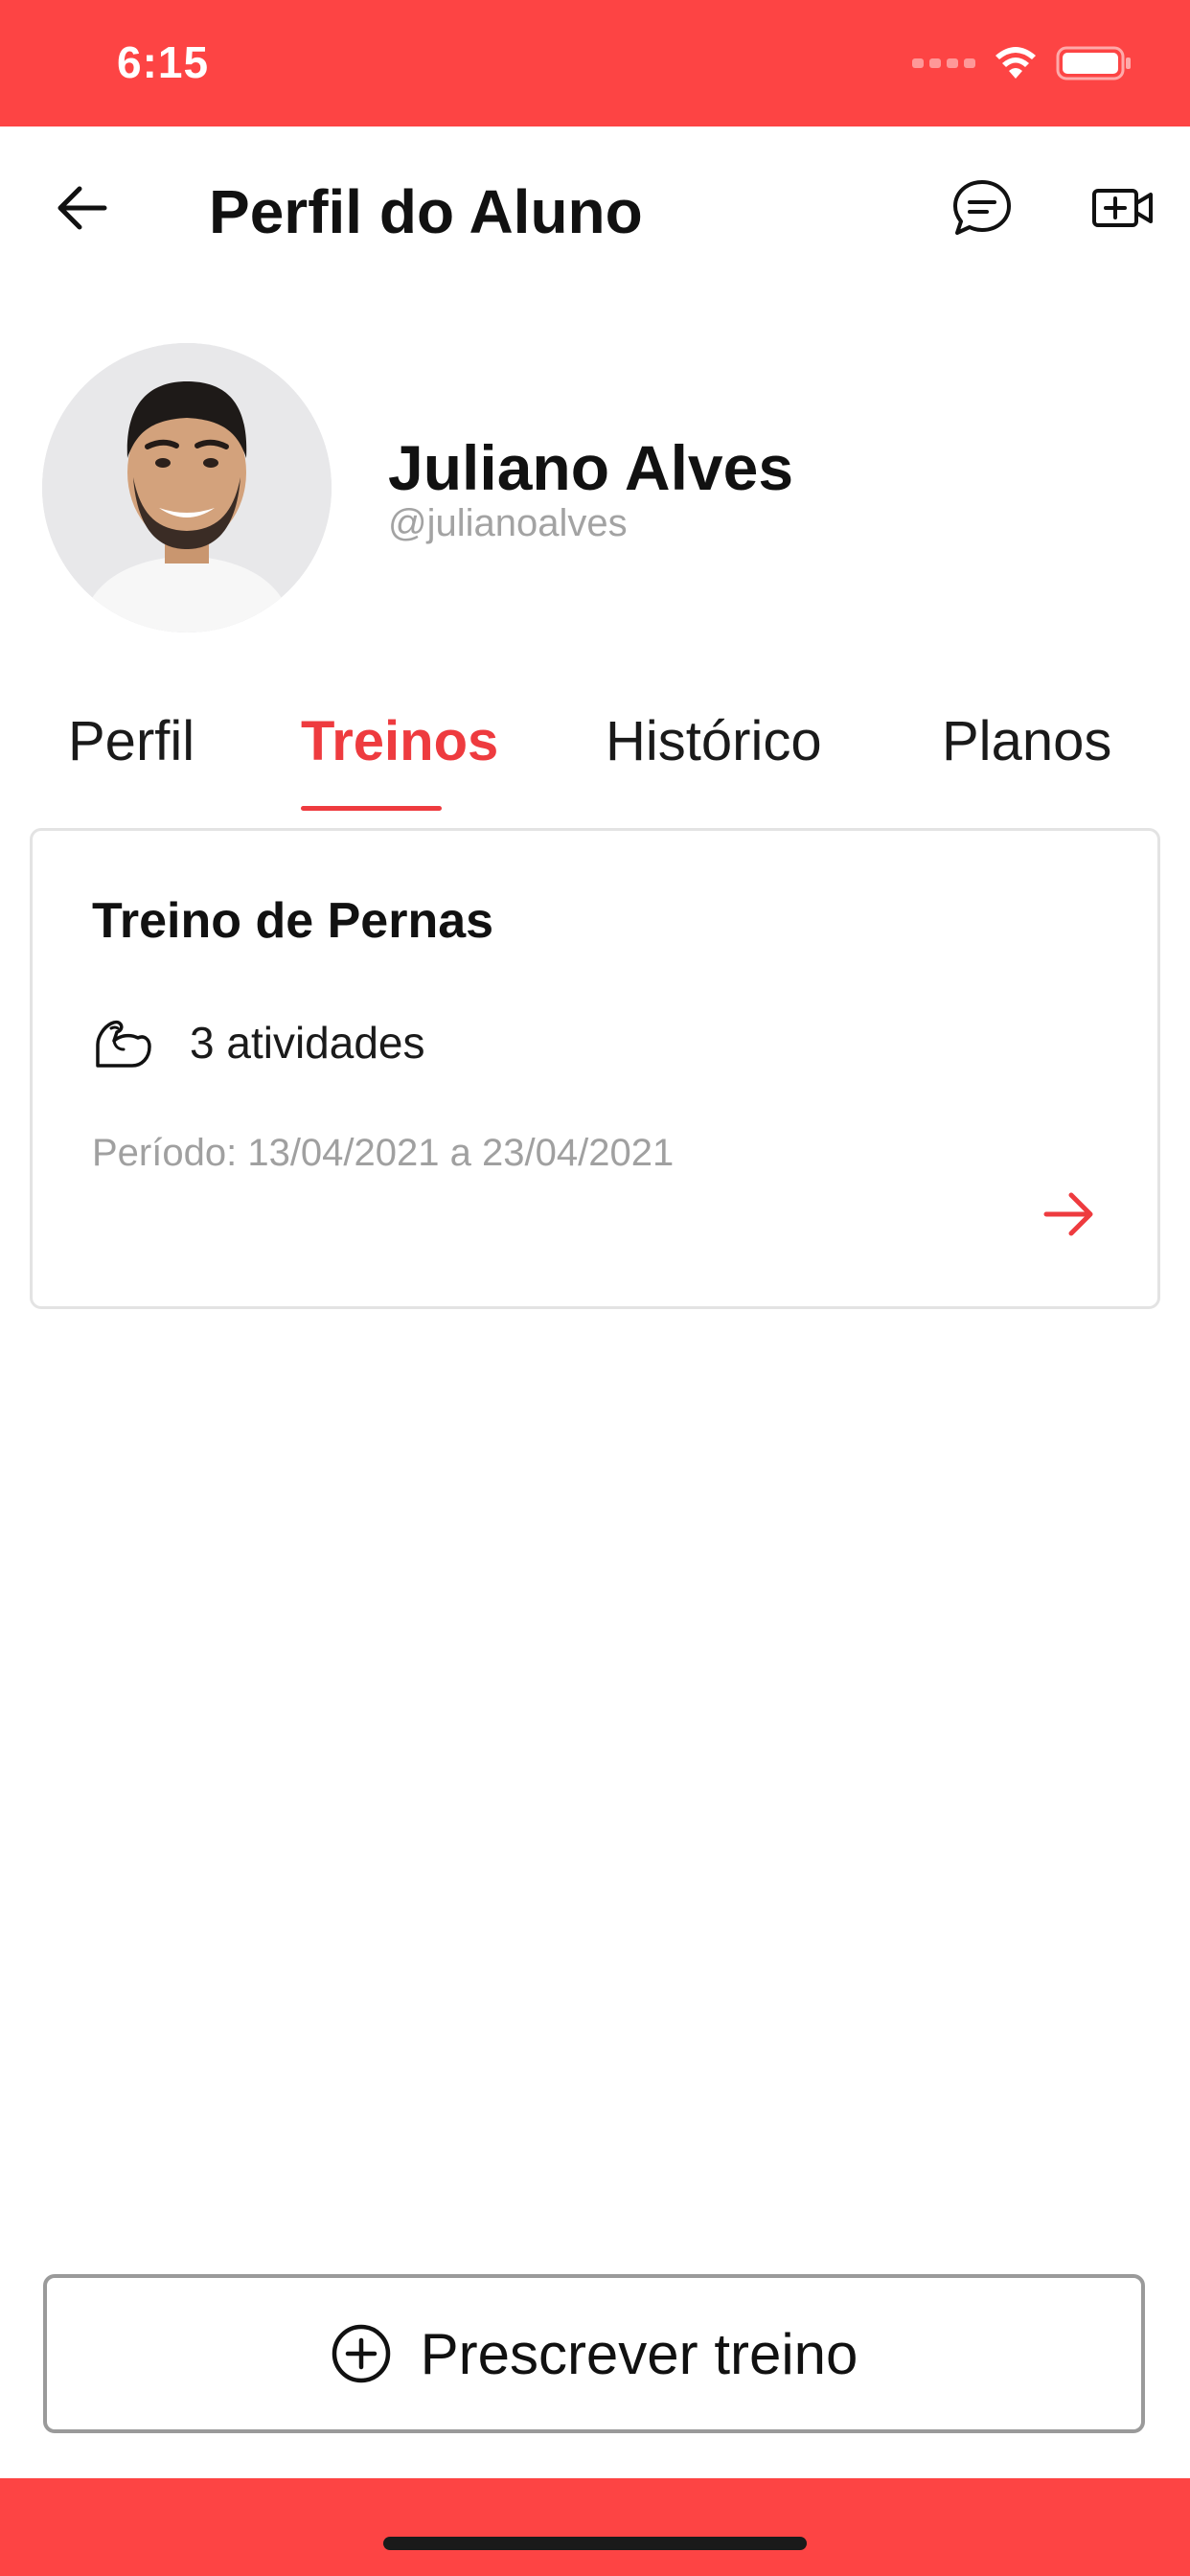  I want to click on app-header: Perfil do Aluno, so click(595, 207).